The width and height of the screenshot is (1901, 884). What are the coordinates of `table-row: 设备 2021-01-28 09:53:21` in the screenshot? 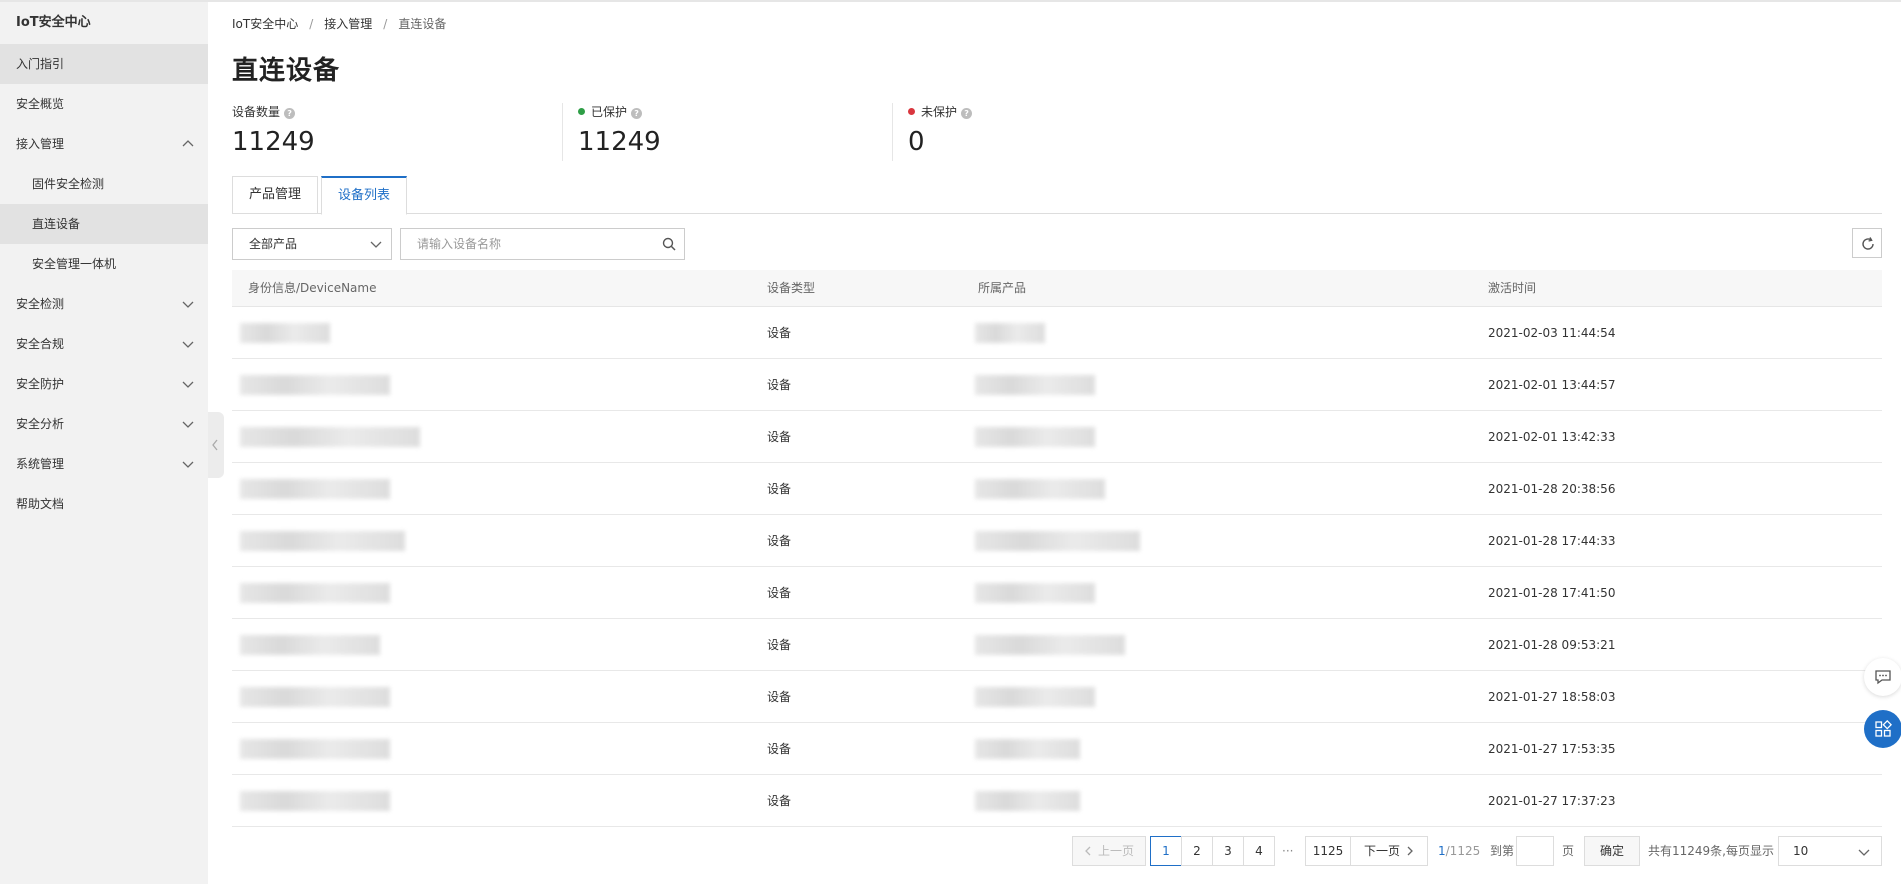 It's located at (1057, 645).